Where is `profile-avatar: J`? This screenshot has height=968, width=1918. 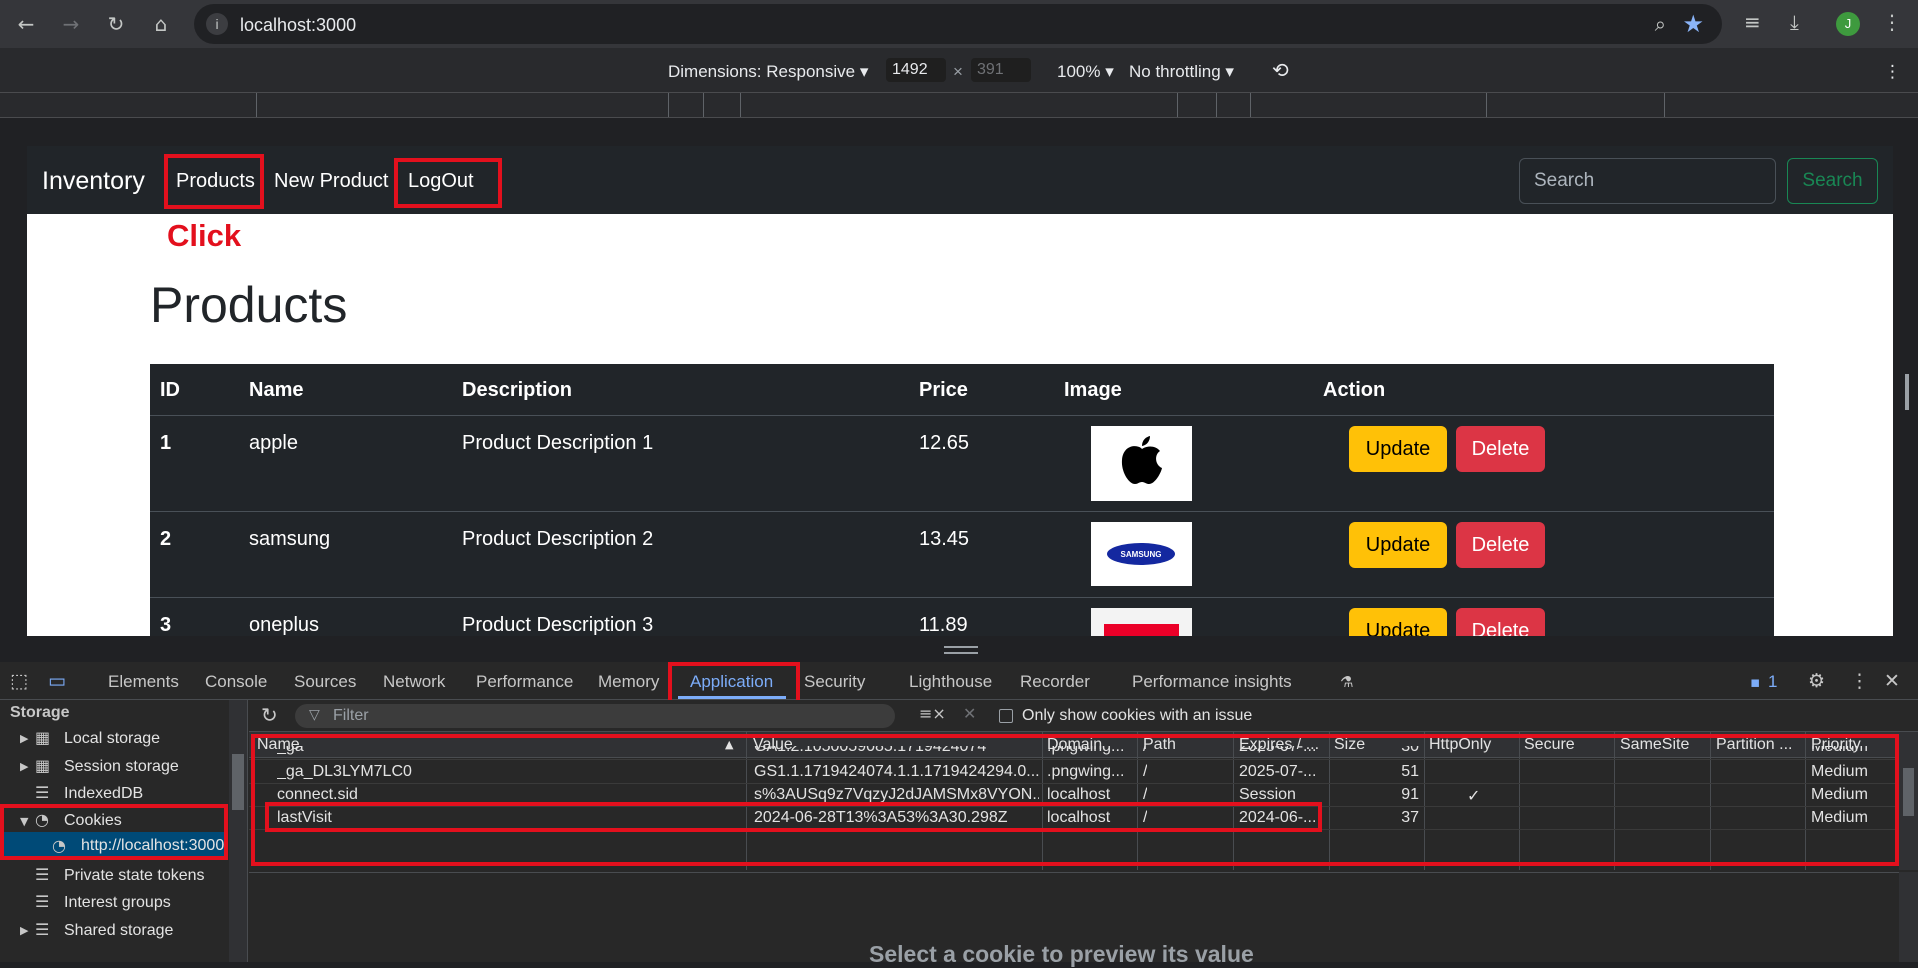
profile-avatar: J is located at coordinates (1848, 24).